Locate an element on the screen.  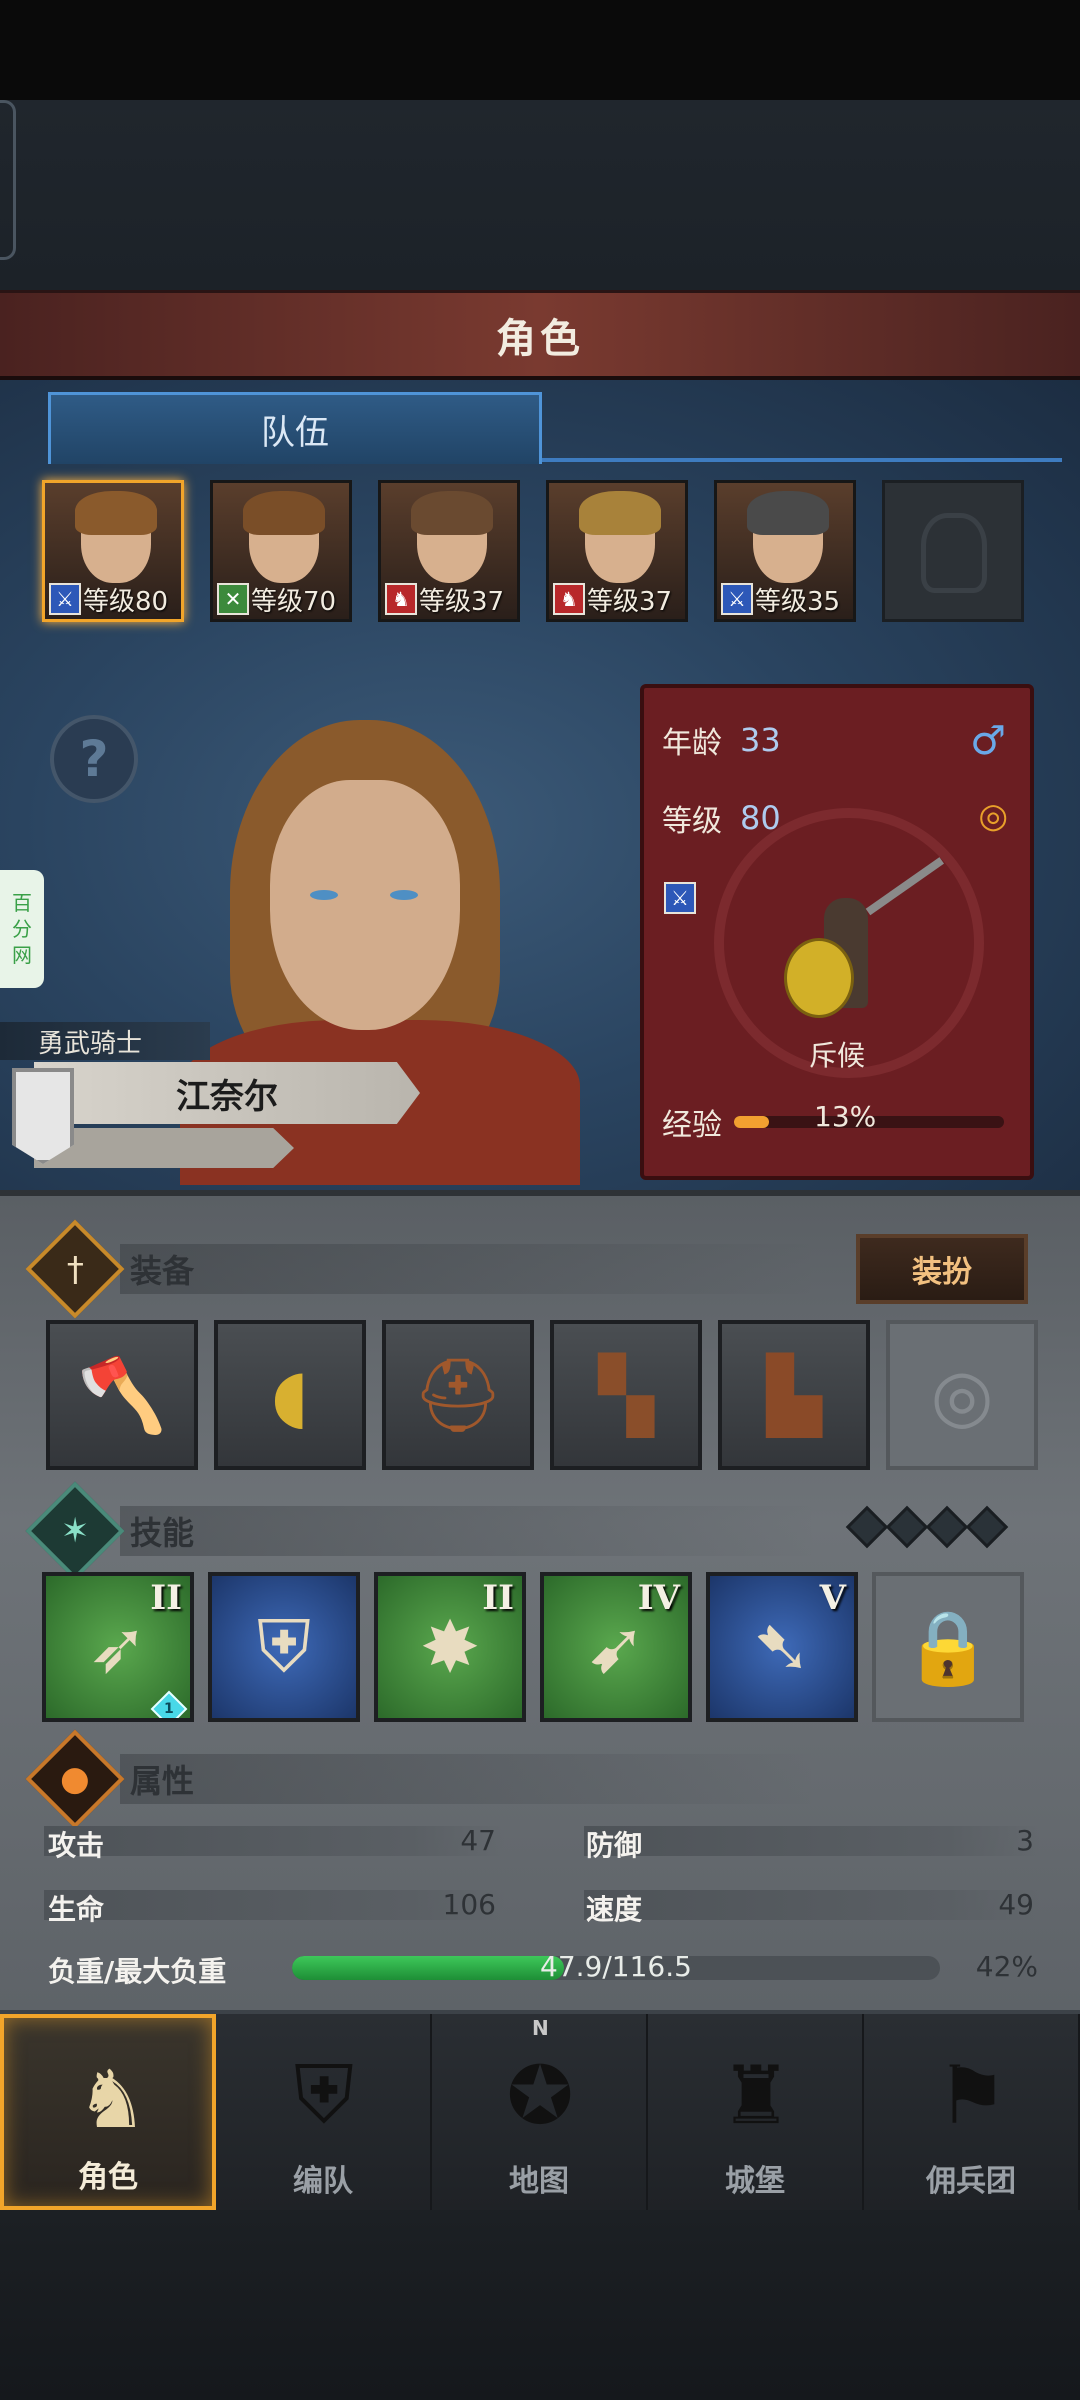
tab-team: 队伍 is located at coordinates (295, 428).